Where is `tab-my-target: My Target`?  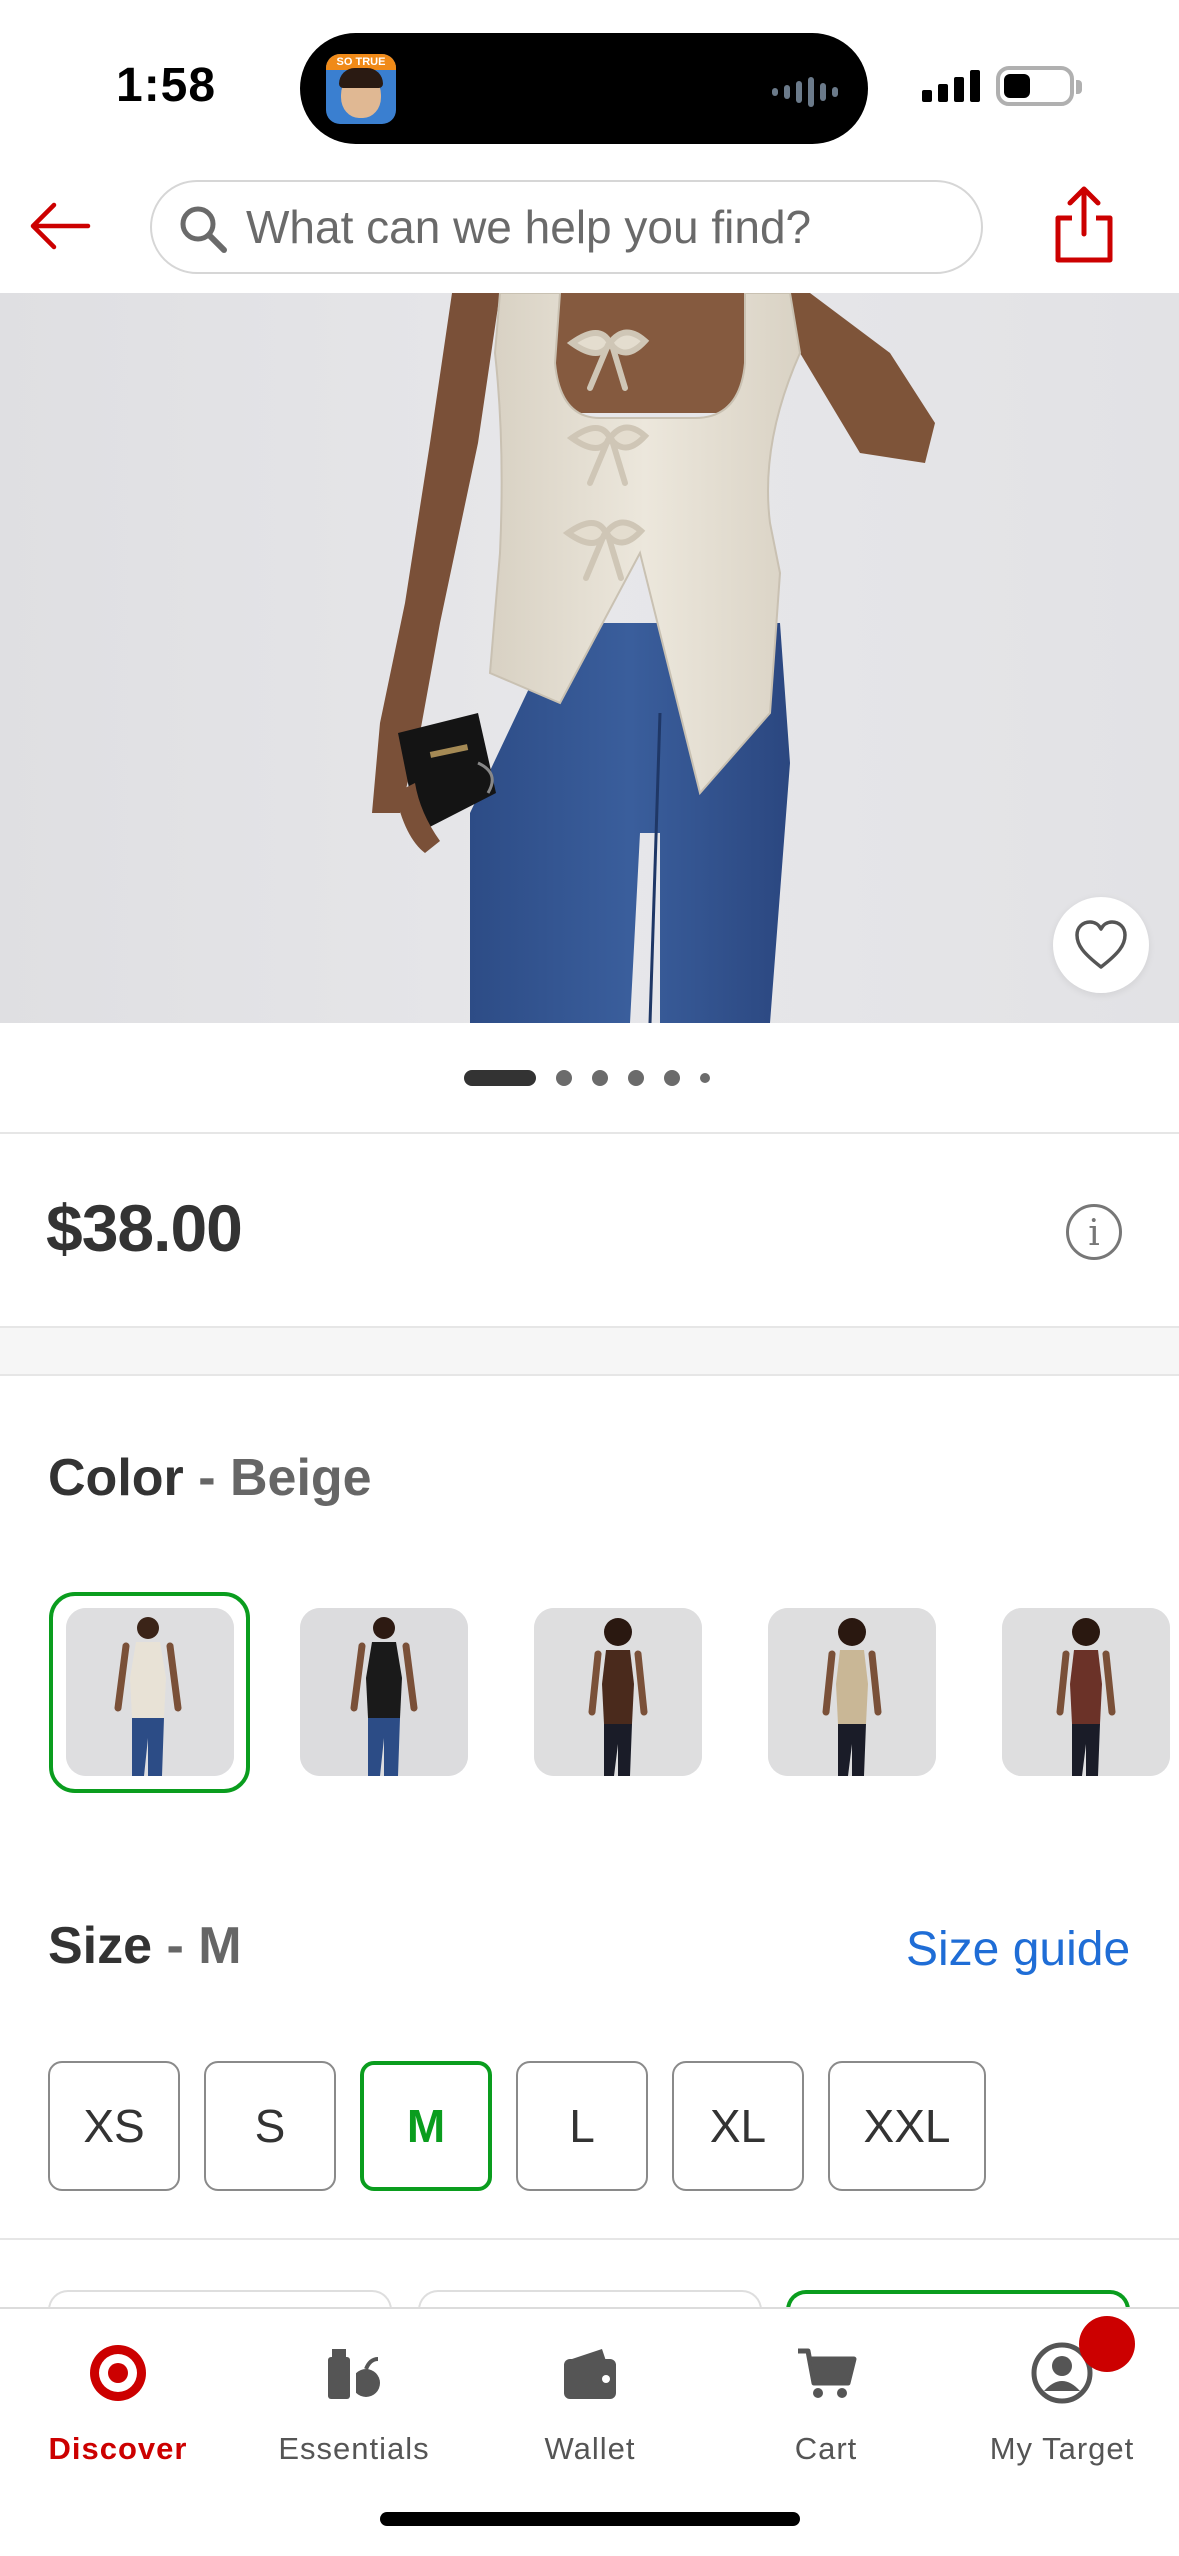 tab-my-target: My Target is located at coordinates (1061, 2399).